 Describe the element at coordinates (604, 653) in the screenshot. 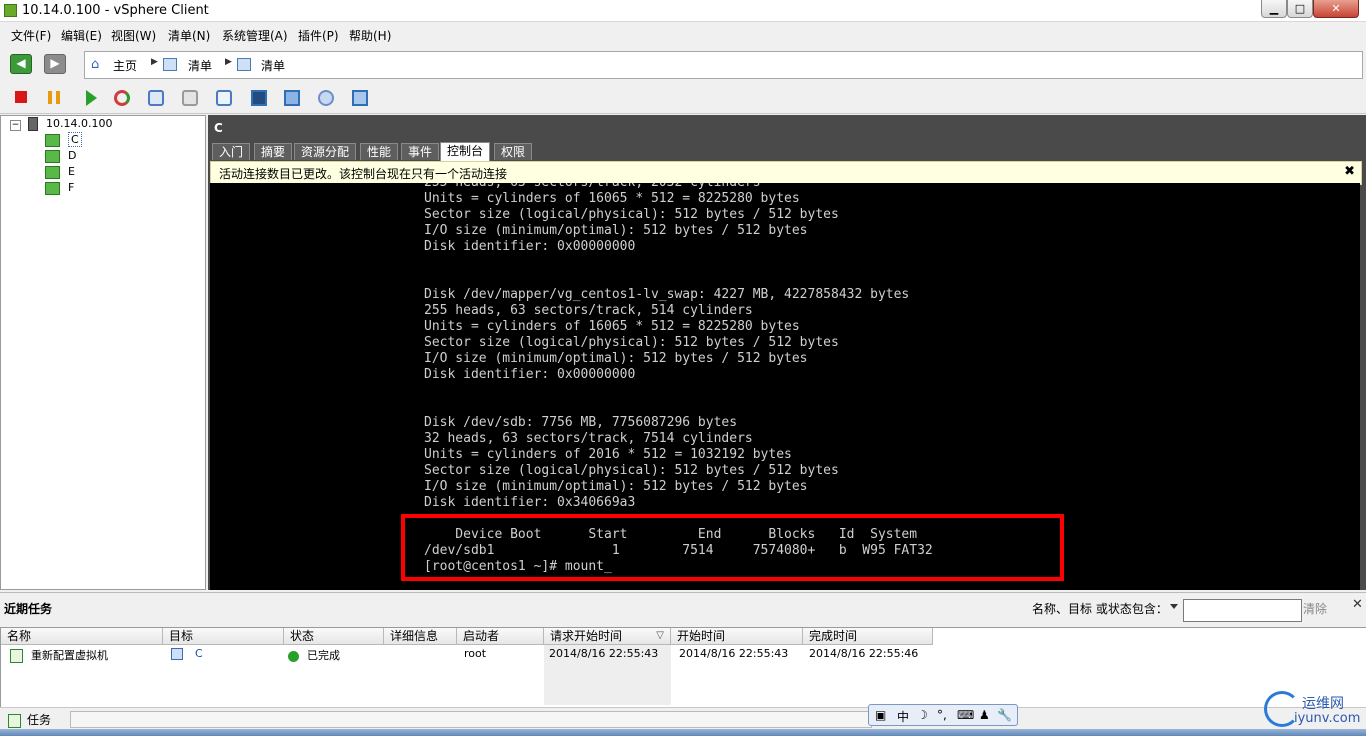

I see `task-requested: 2014/8/16 22:55:43` at that location.